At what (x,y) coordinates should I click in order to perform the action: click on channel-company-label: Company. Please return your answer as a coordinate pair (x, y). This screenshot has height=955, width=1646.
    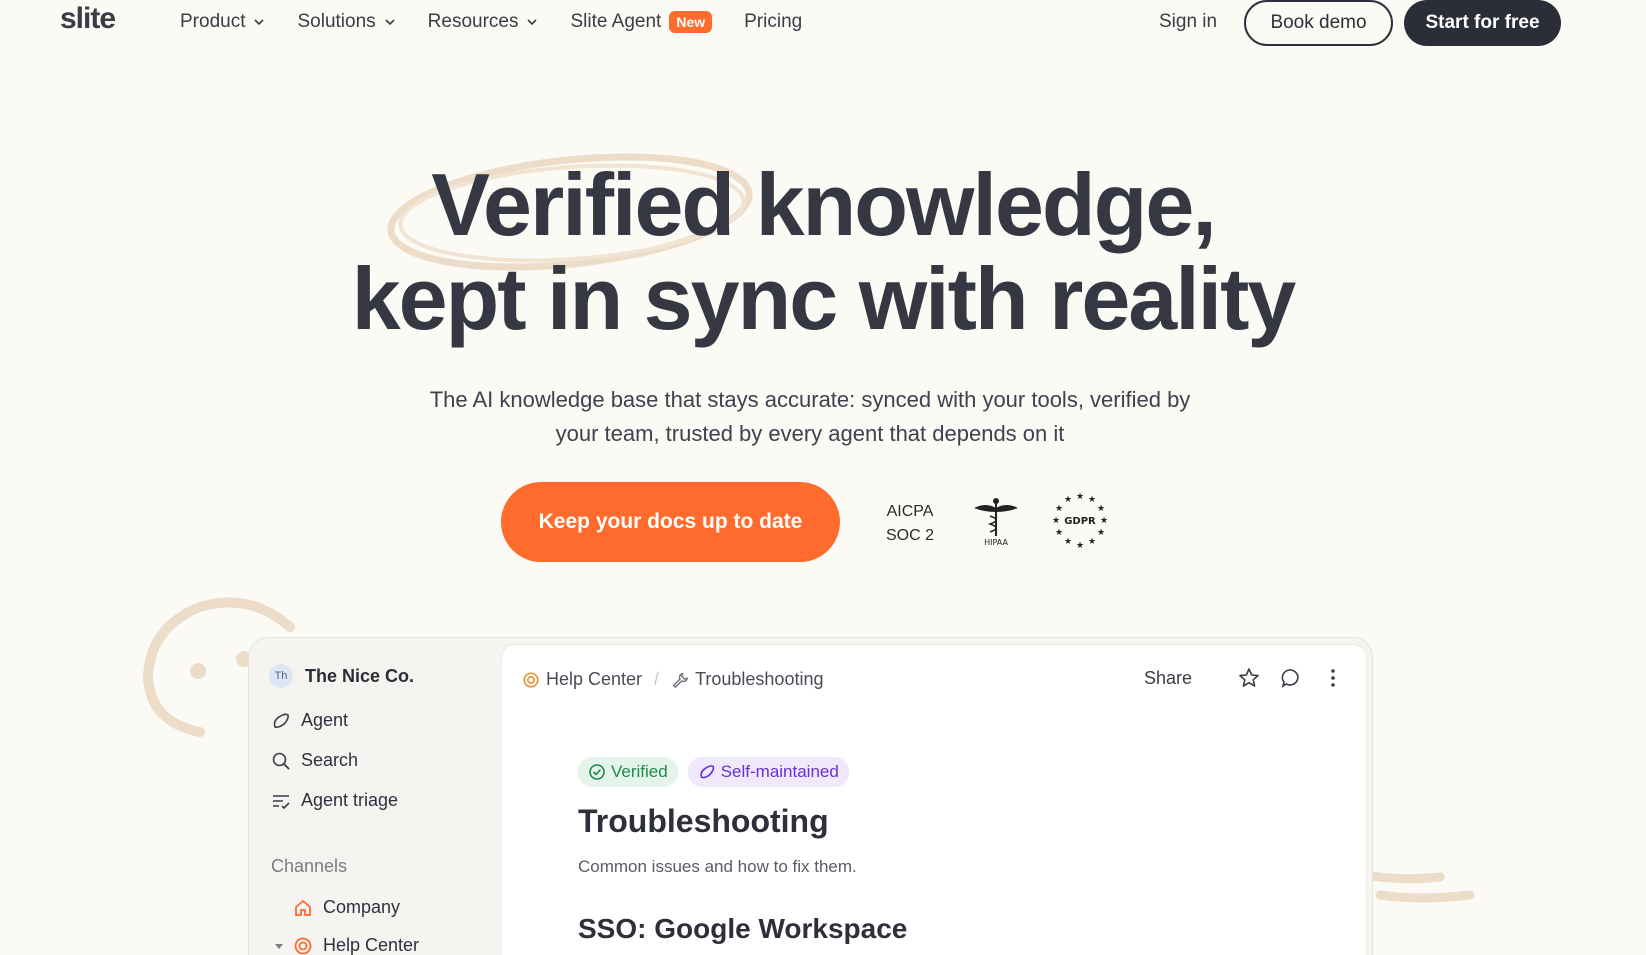
    Looking at the image, I should click on (362, 907).